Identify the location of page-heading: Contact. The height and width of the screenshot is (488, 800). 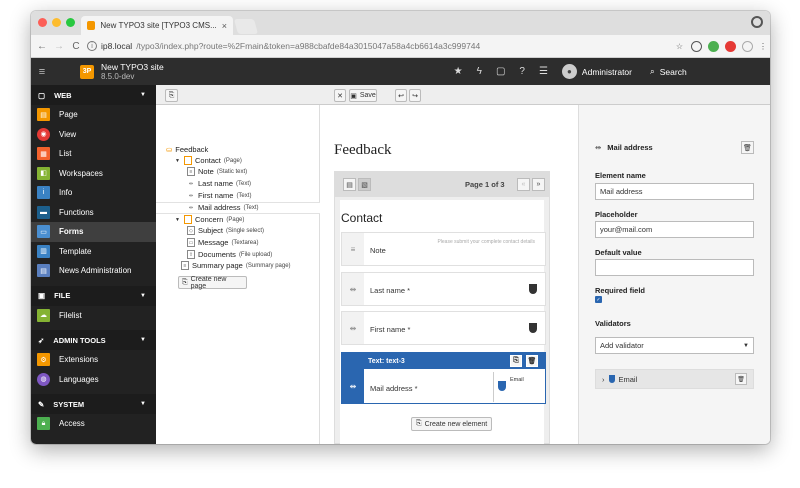
(362, 218).